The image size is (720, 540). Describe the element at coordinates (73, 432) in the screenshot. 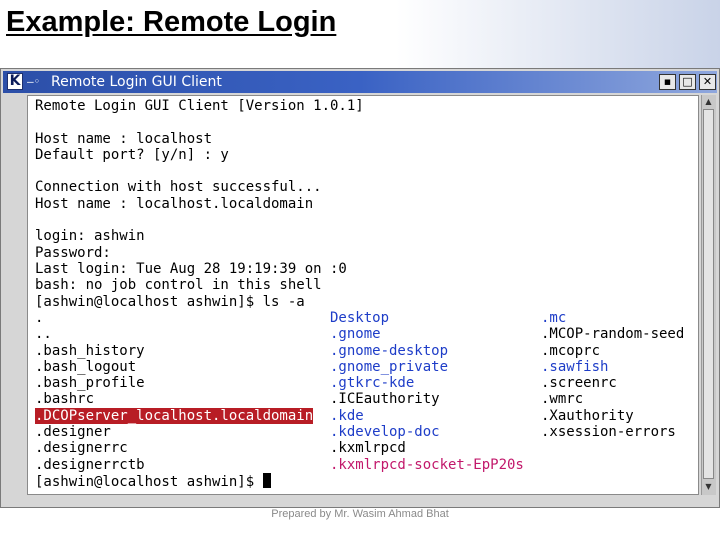

I see `ls-entry: .designer` at that location.